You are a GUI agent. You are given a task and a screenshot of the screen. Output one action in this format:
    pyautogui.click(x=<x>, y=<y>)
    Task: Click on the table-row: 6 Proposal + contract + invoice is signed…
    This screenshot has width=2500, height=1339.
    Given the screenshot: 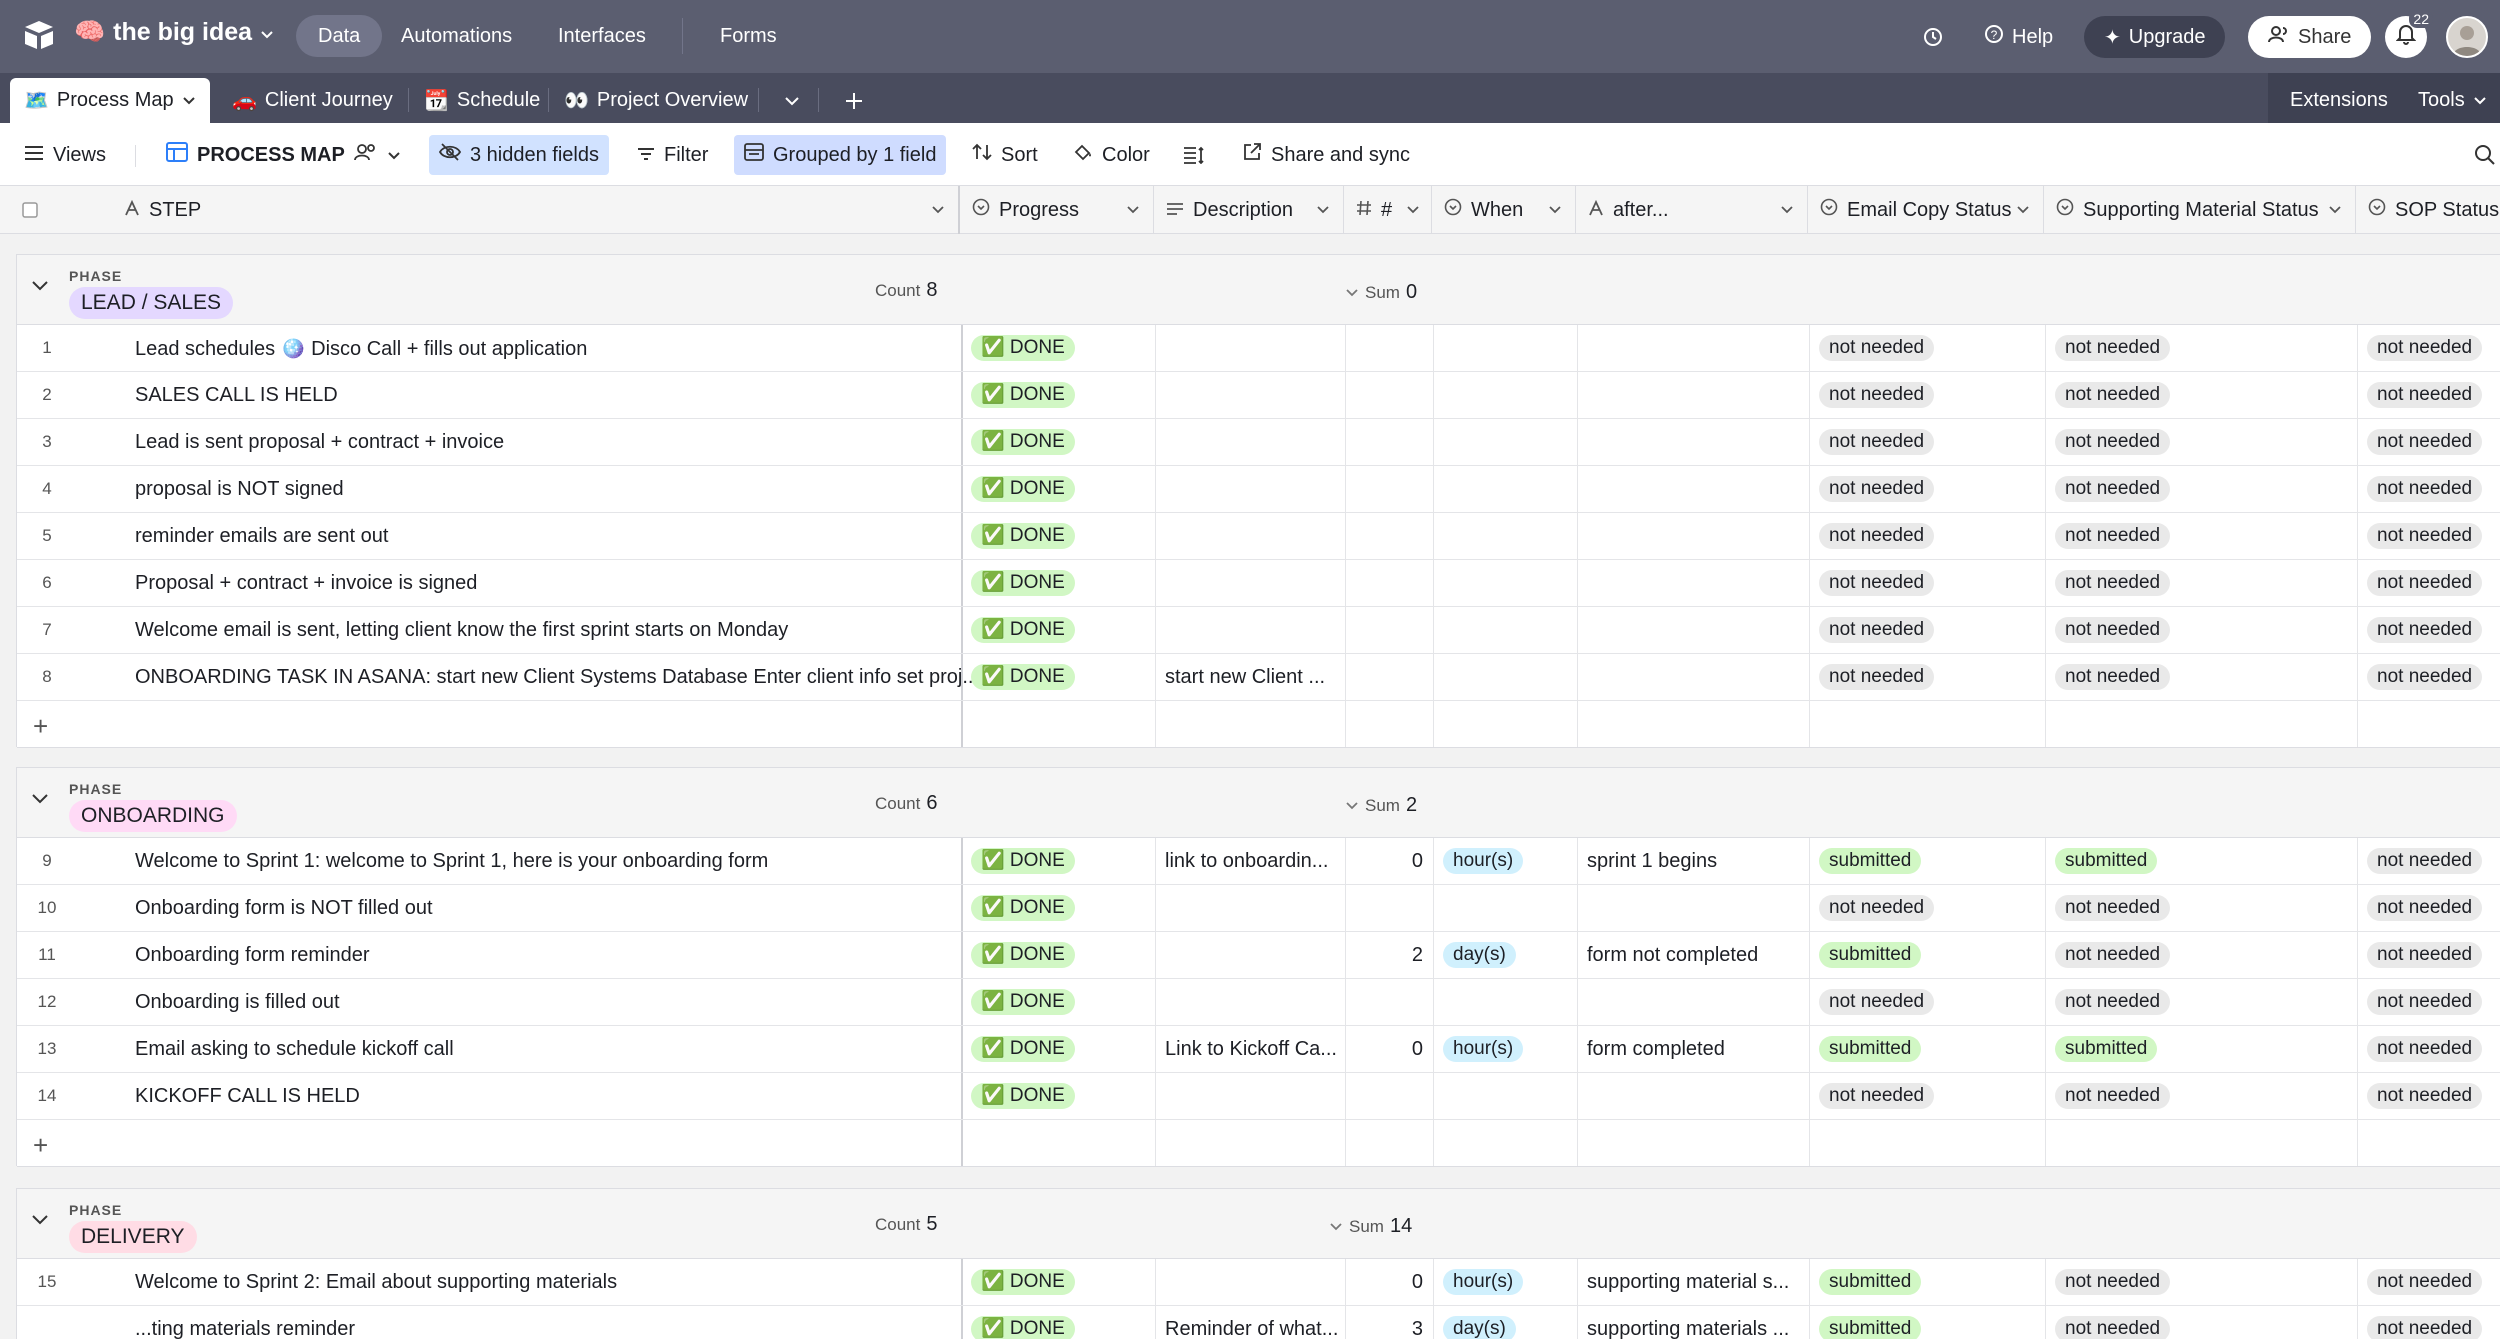 What is the action you would take?
    pyautogui.click(x=1258, y=583)
    